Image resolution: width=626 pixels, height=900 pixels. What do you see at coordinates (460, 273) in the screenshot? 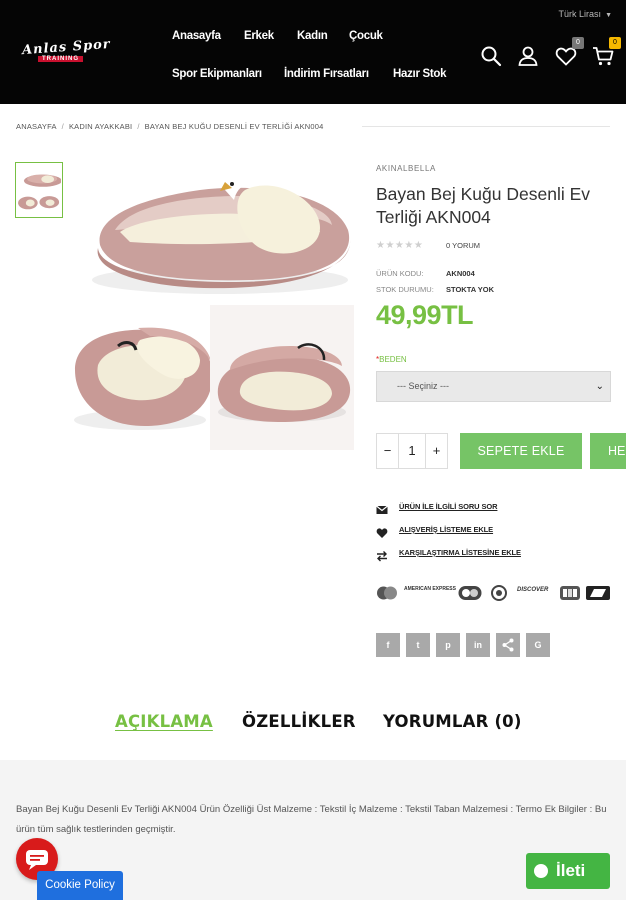
I see `product-code-value: AKN004` at bounding box center [460, 273].